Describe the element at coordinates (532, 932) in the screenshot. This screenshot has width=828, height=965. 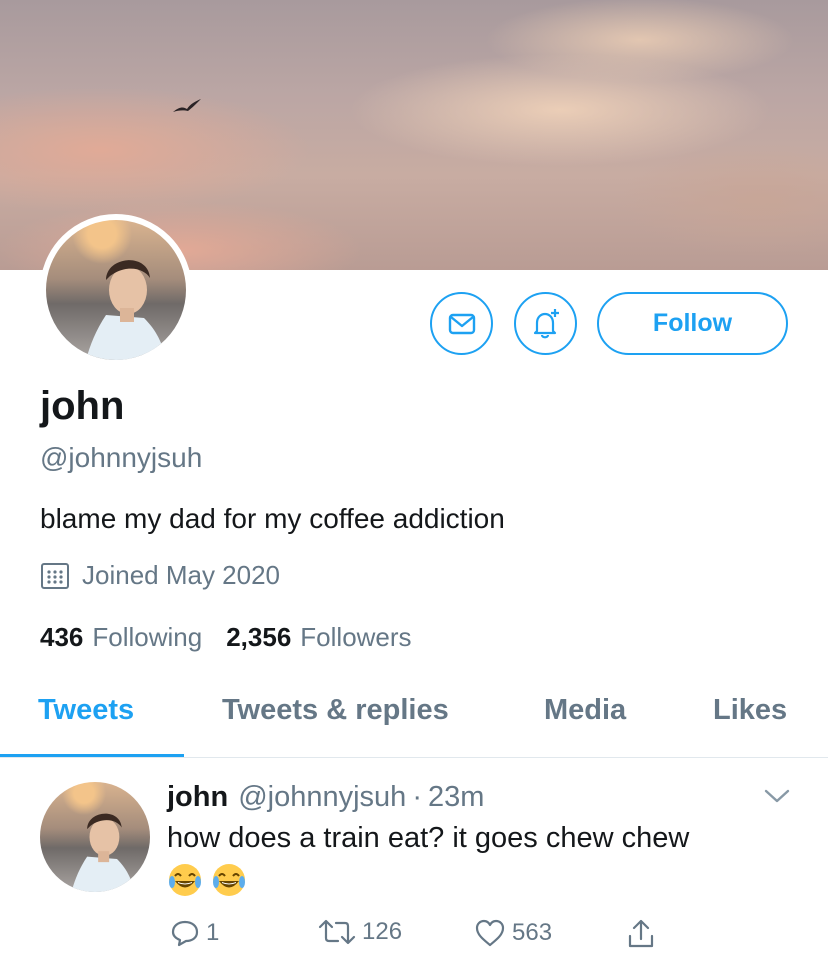
I see `like-count: 563` at that location.